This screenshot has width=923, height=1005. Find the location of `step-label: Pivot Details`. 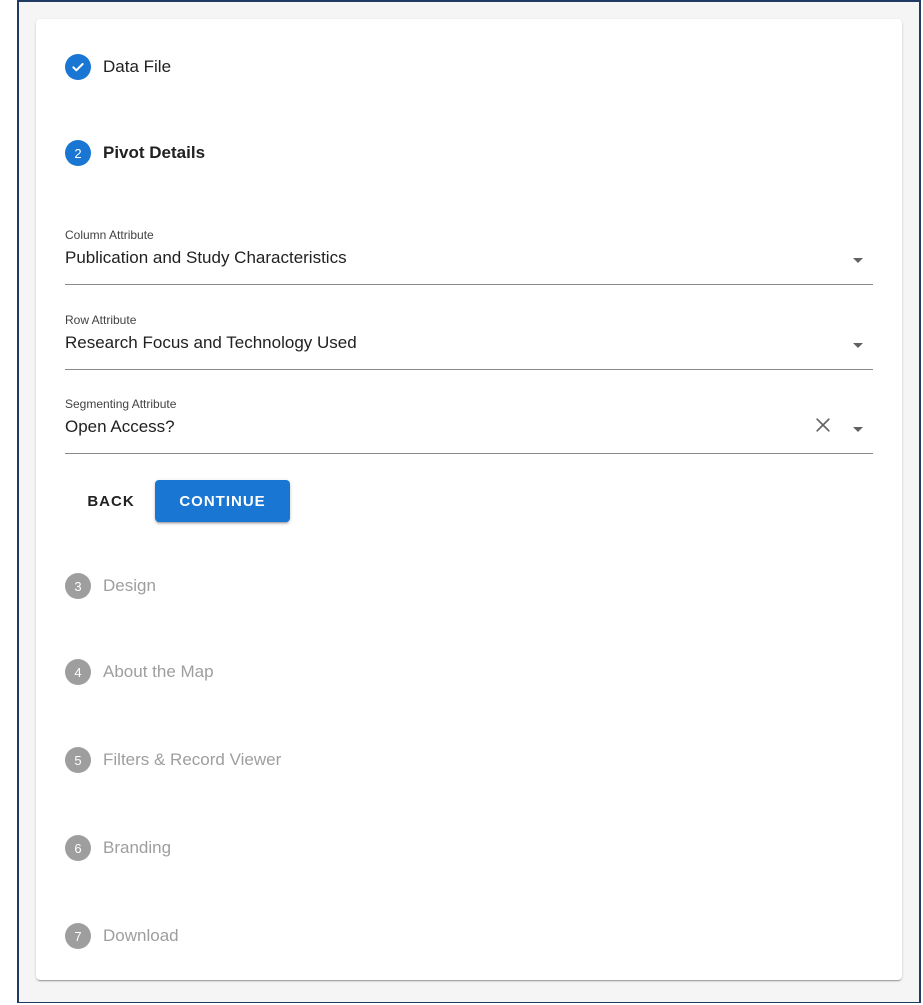

step-label: Pivot Details is located at coordinates (154, 152).